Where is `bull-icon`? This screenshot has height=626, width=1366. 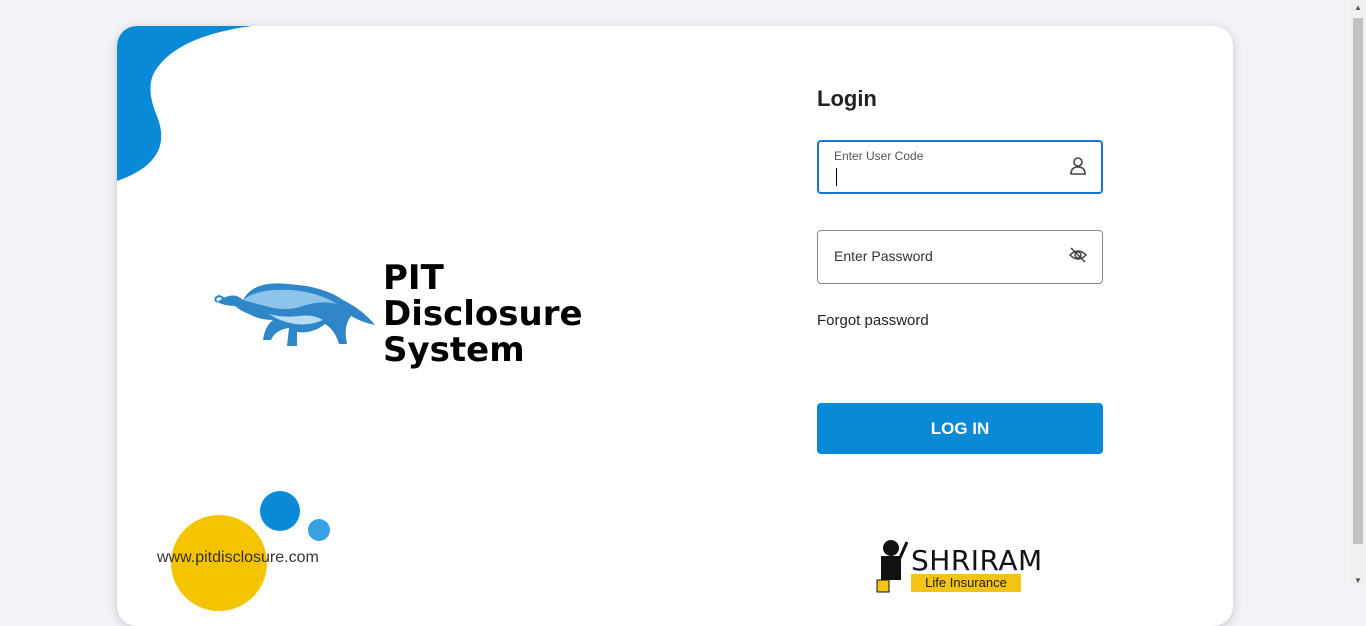
bull-icon is located at coordinates (294, 314).